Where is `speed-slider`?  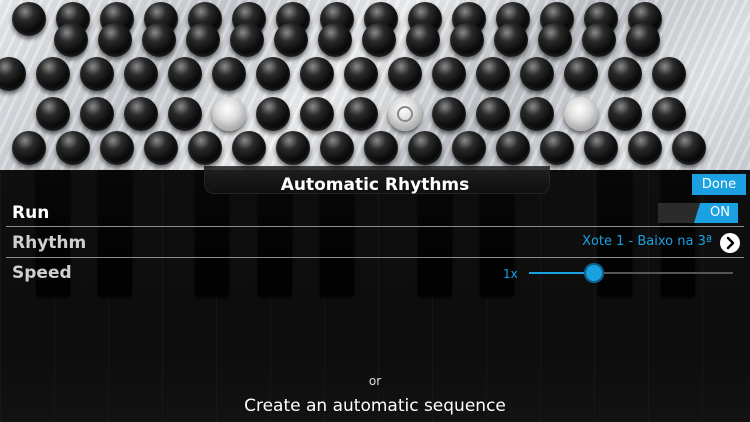
speed-slider is located at coordinates (631, 273).